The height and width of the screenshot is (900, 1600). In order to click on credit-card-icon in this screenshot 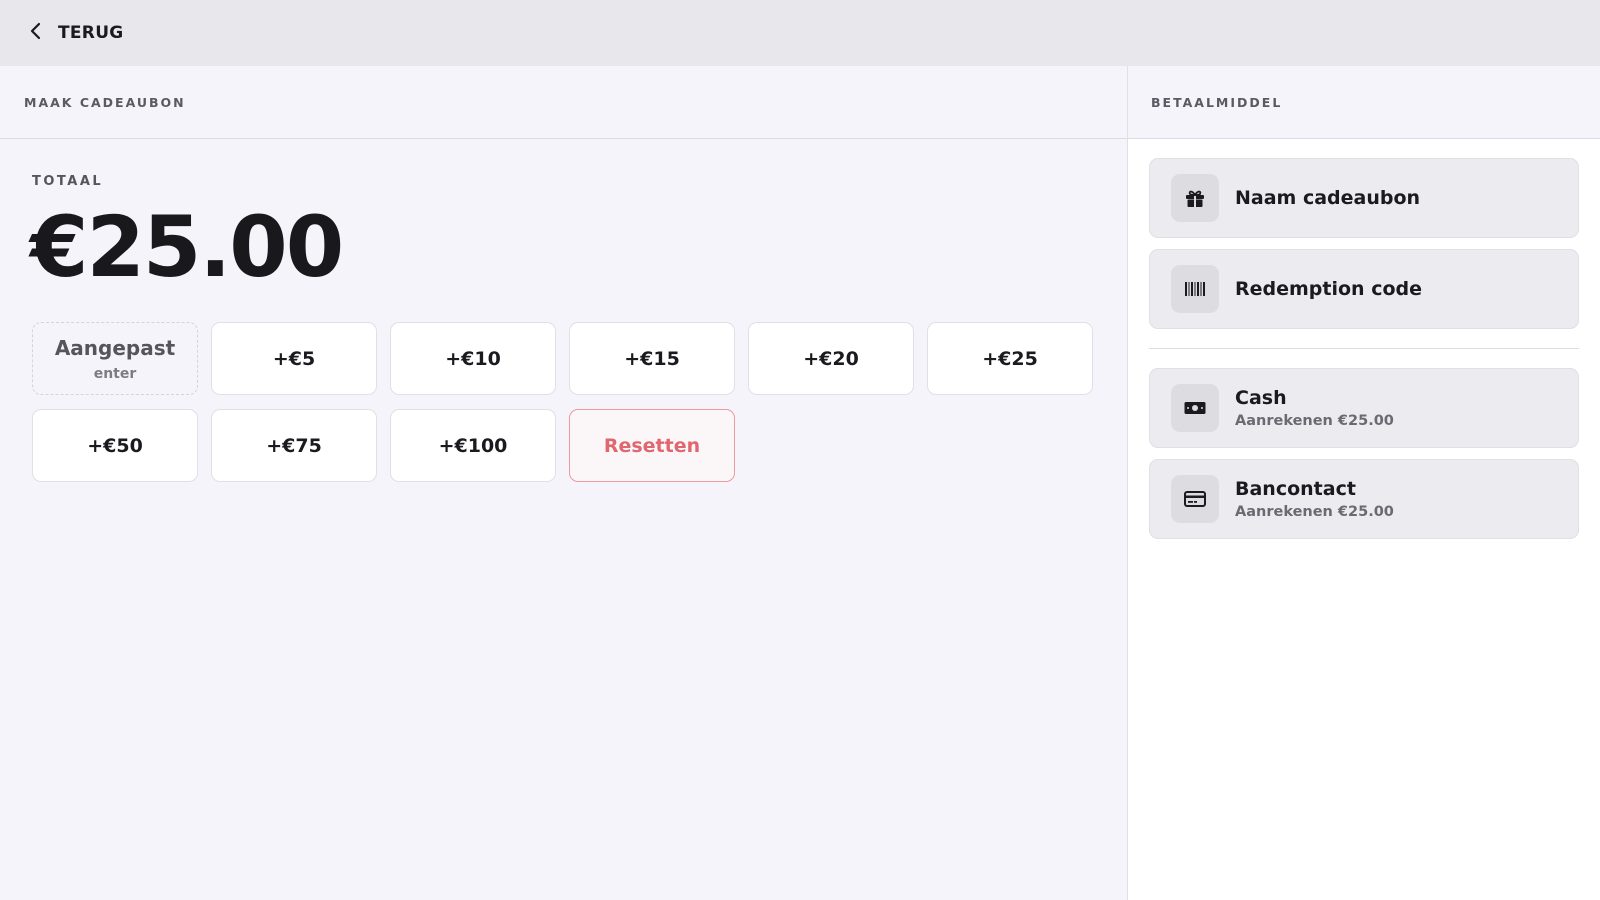, I will do `click(1195, 499)`.